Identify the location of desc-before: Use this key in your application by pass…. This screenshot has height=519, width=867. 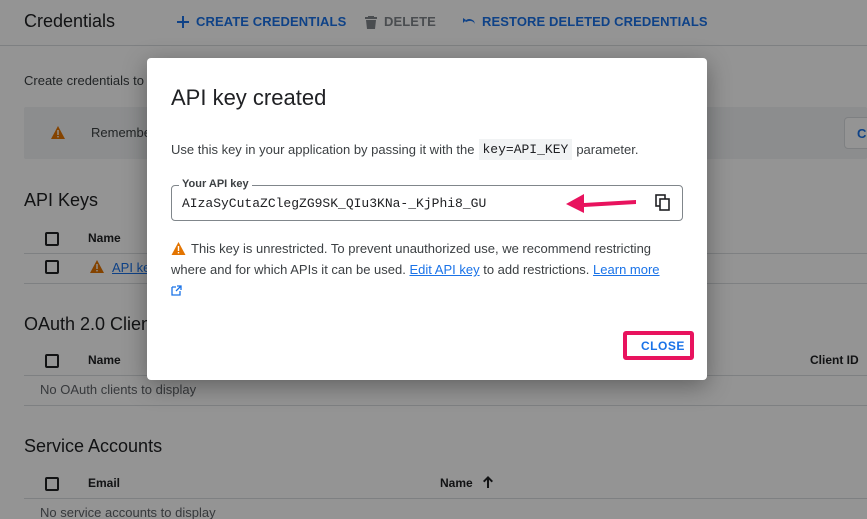
(323, 149).